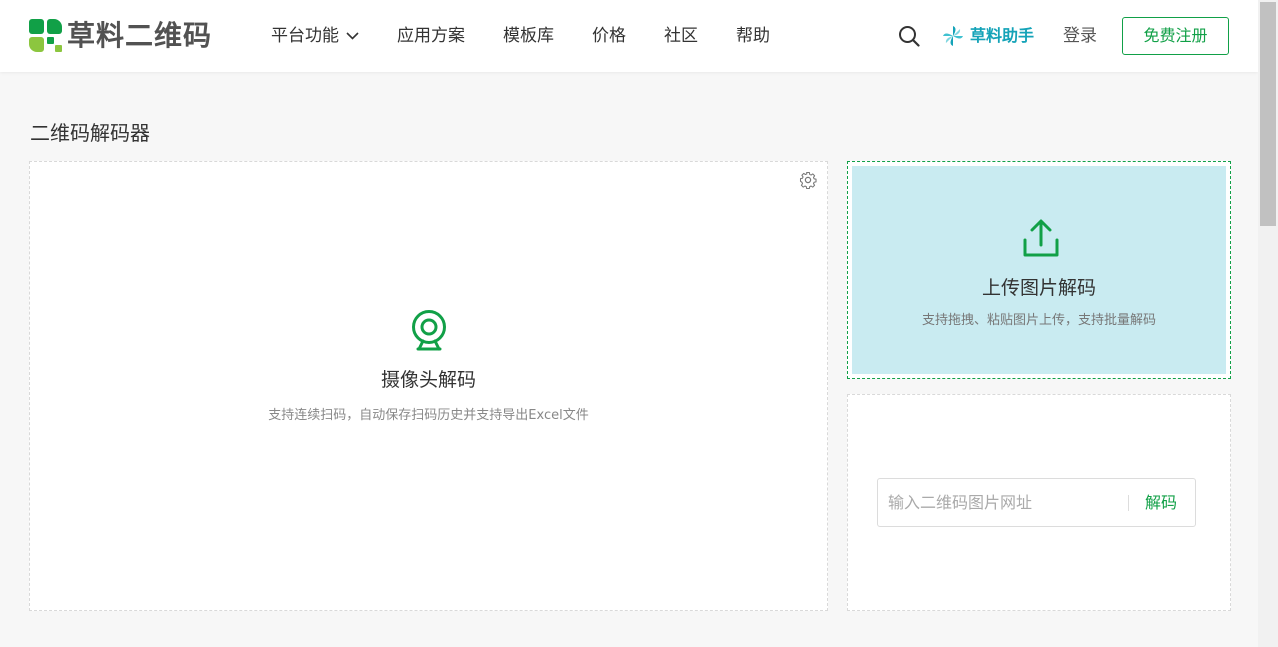  I want to click on scrollbar-thumb, so click(1268, 114).